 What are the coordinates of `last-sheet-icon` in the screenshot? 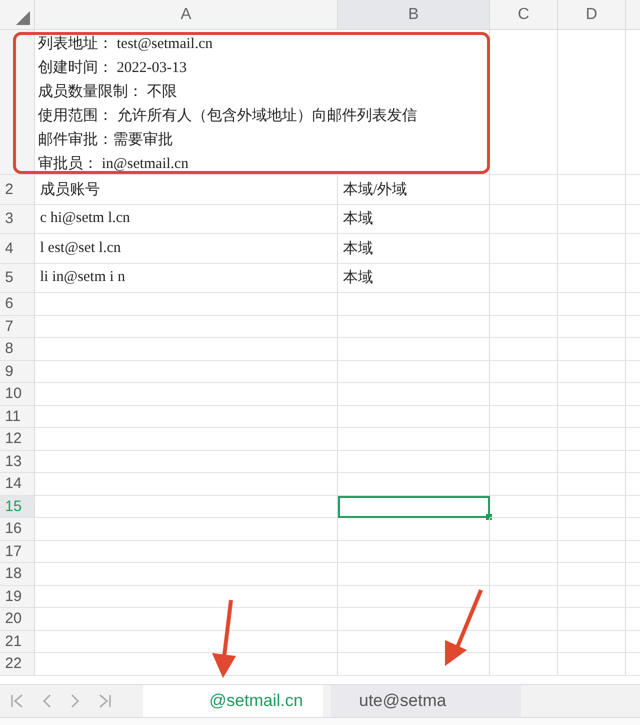 It's located at (105, 700).